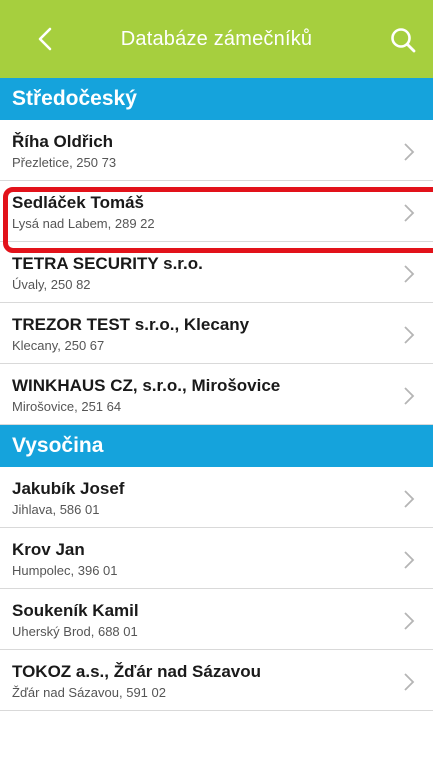 Image resolution: width=433 pixels, height=764 pixels. I want to click on item-address: Přezletice, 250 73, so click(64, 162).